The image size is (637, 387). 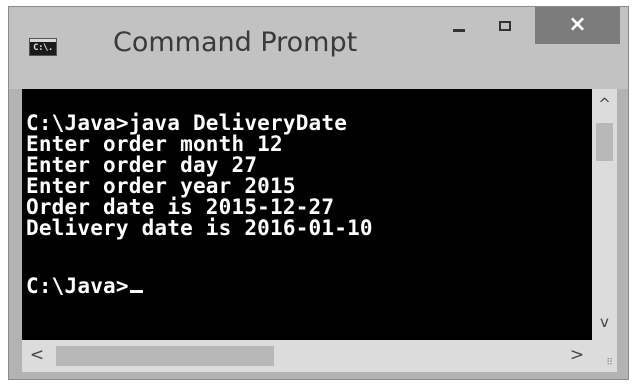 I want to click on vertical-scroll-thumb, so click(x=604, y=142).